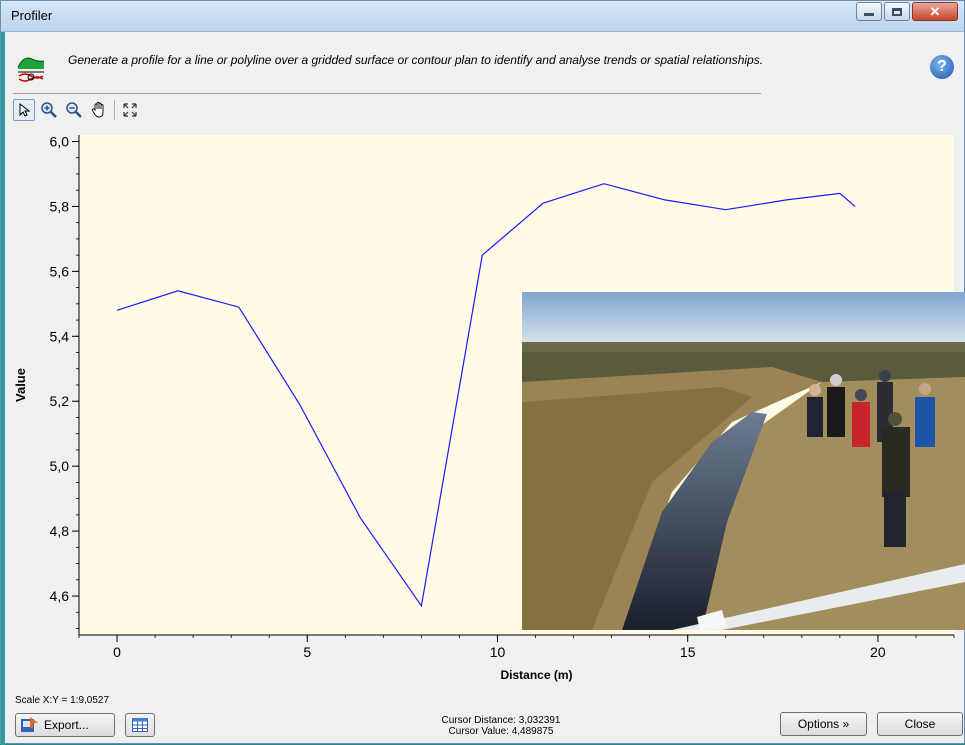  I want to click on y-tick-label: 5,2, so click(60, 401).